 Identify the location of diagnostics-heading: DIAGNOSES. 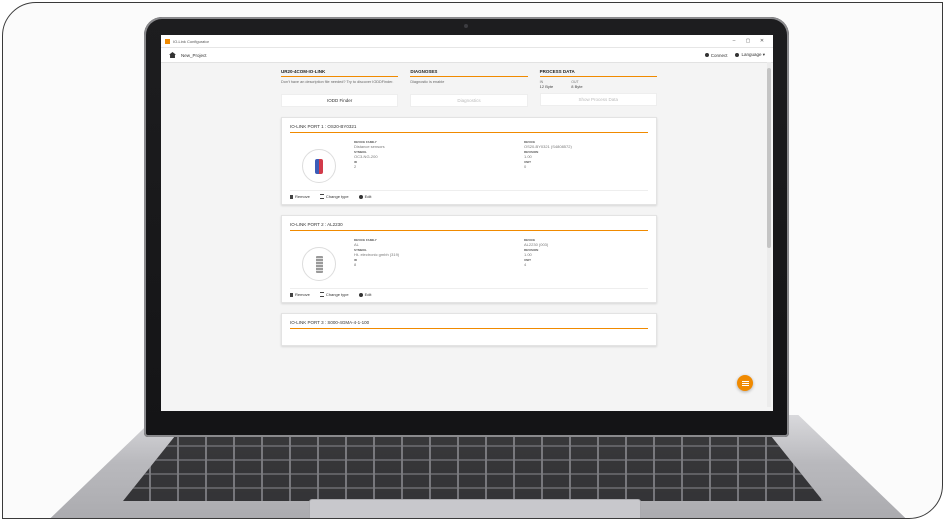
(469, 73).